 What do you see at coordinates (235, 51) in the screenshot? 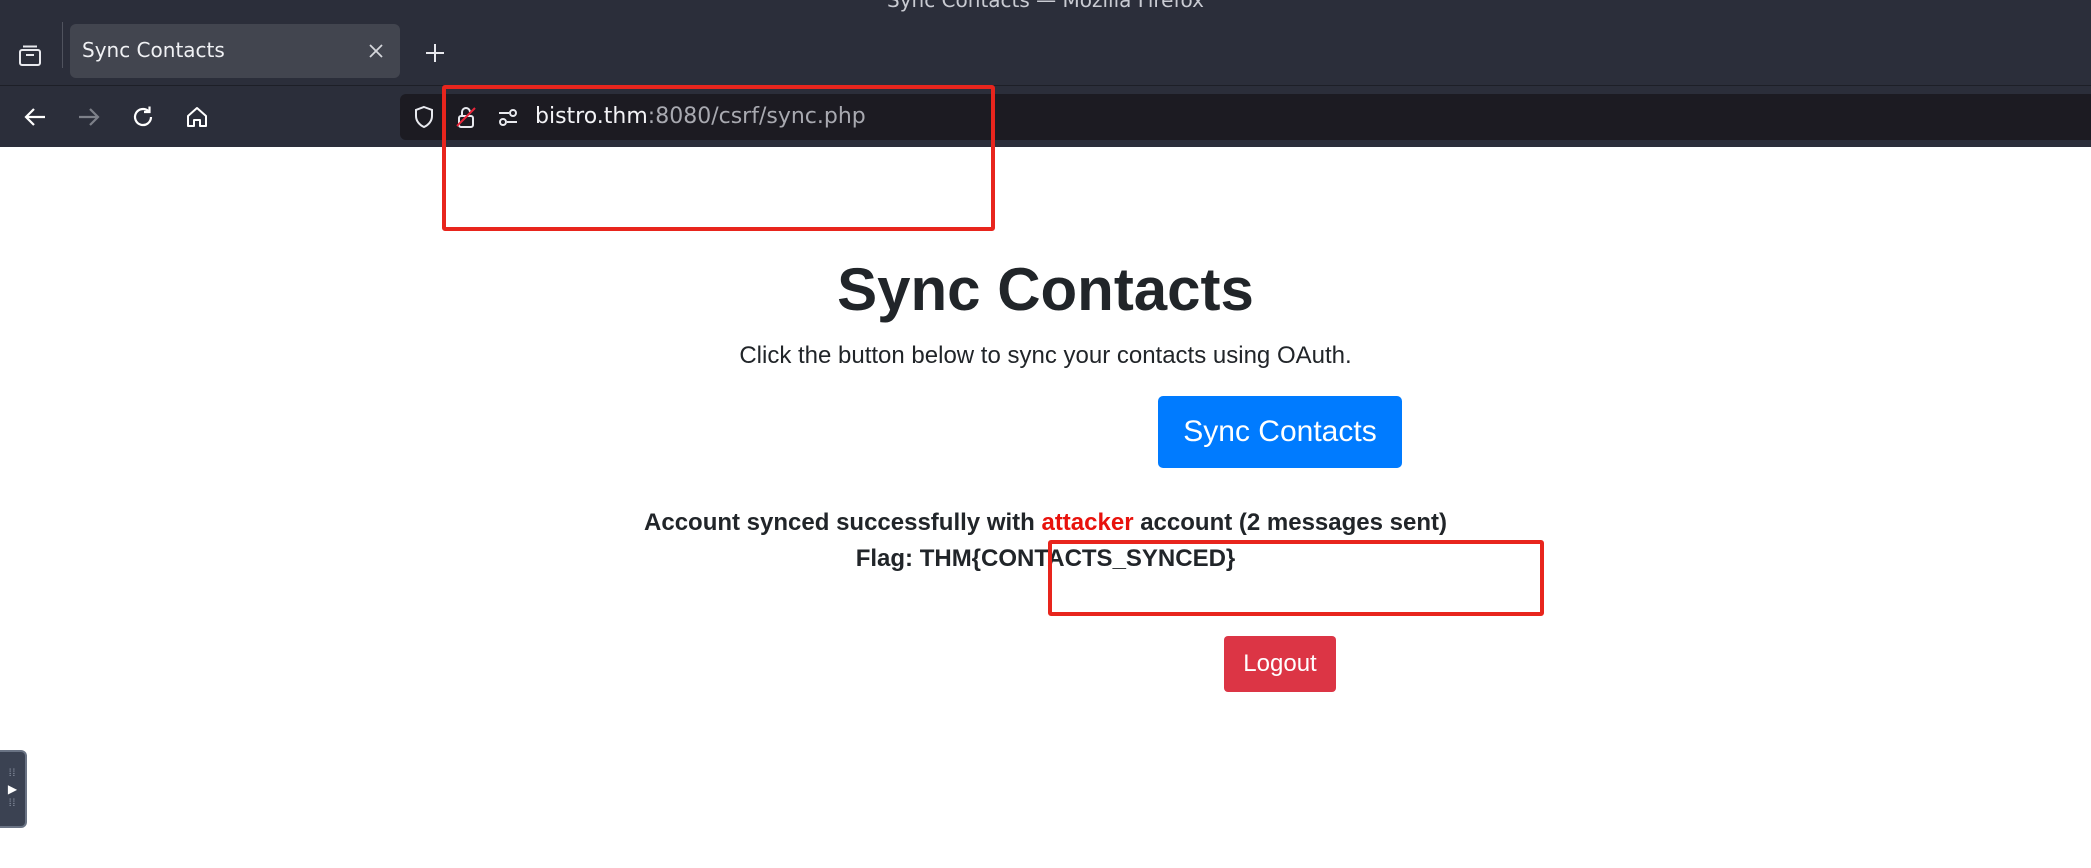
I see `tab-sync-contacts: Sync Contacts` at bounding box center [235, 51].